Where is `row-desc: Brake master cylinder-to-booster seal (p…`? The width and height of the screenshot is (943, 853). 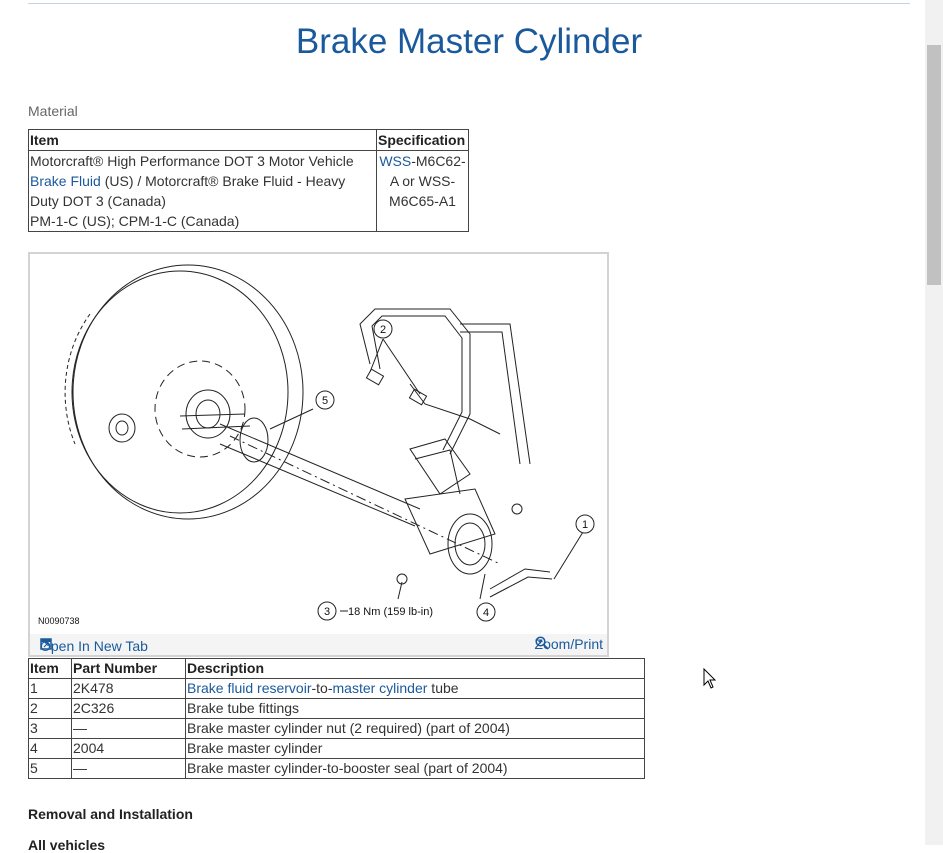 row-desc: Brake master cylinder-to-booster seal (p… is located at coordinates (415, 768).